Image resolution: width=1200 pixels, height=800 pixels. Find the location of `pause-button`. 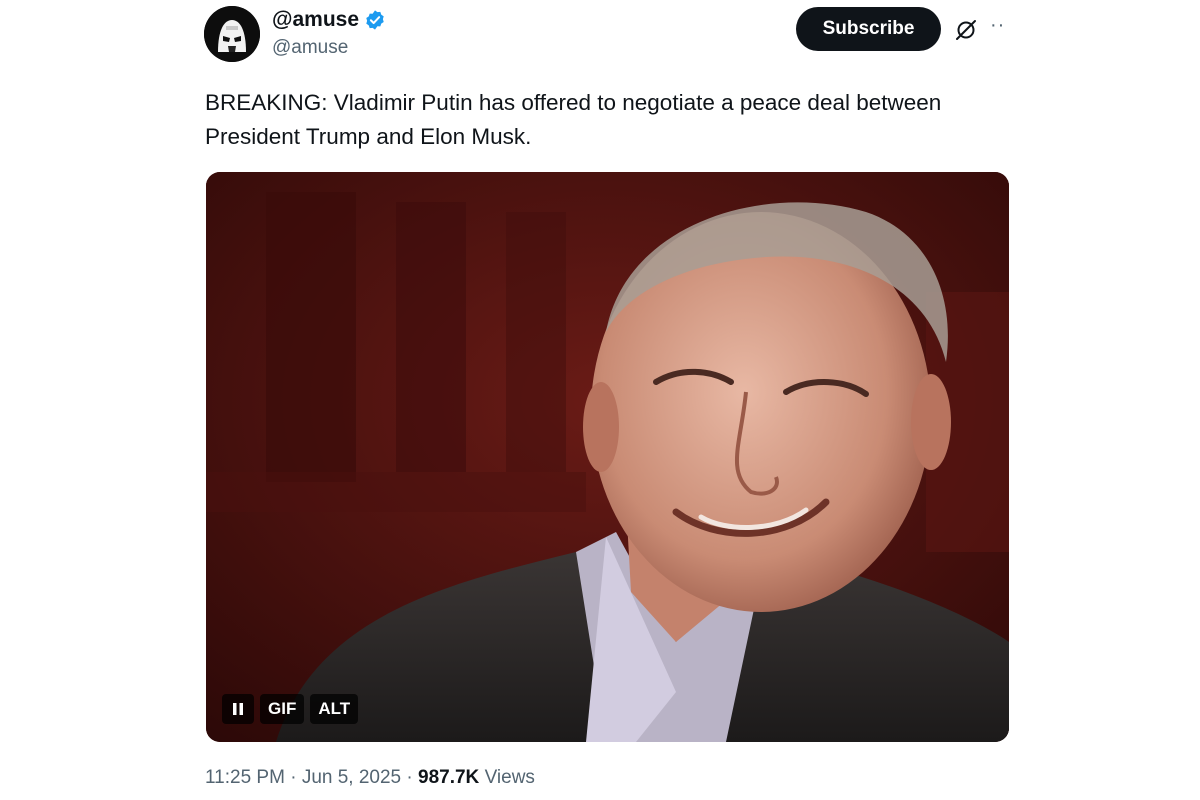

pause-button is located at coordinates (238, 709).